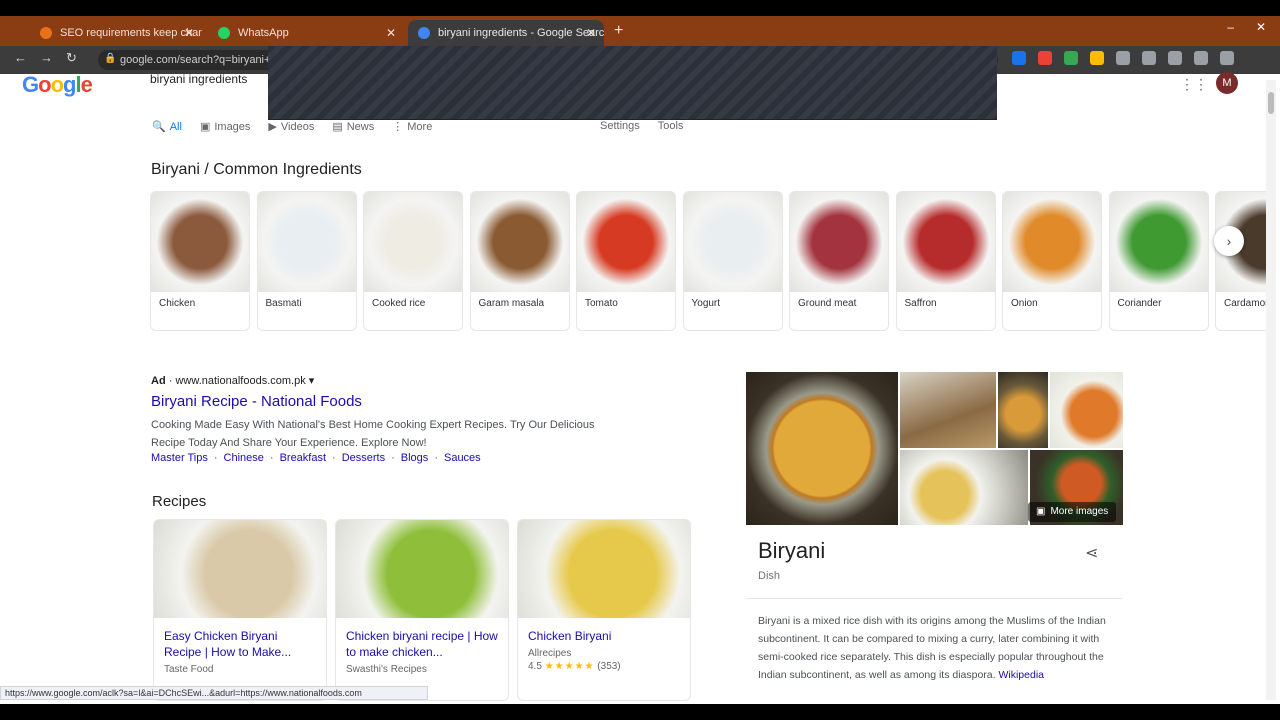 Image resolution: width=1280 pixels, height=720 pixels. What do you see at coordinates (1158, 261) in the screenshot?
I see `ingredient-card: Coriander` at bounding box center [1158, 261].